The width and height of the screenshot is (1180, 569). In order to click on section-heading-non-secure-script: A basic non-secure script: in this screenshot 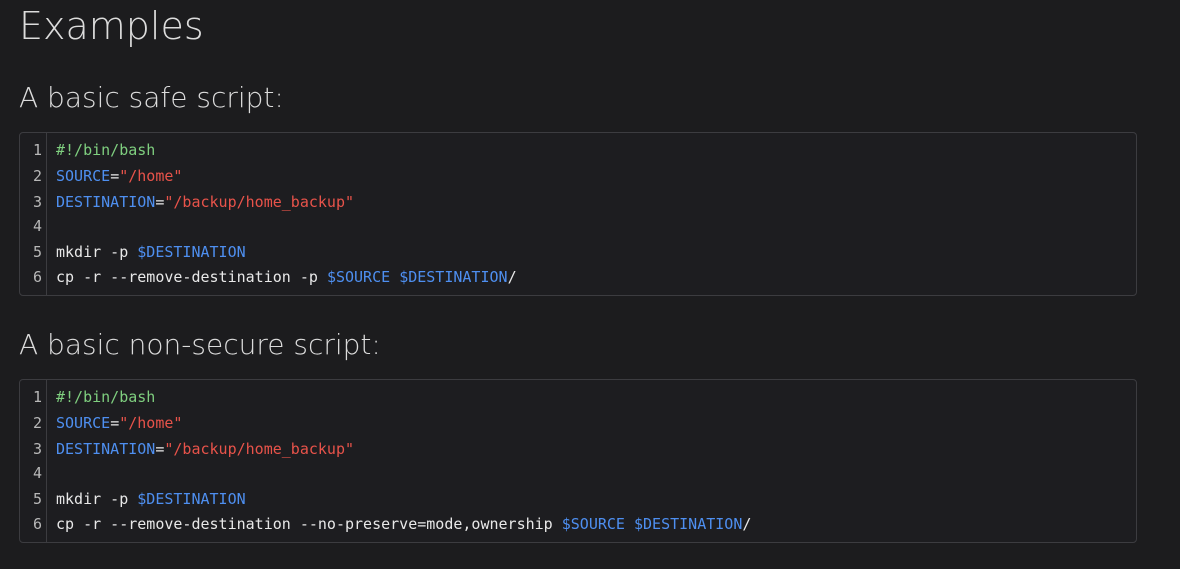, I will do `click(200, 344)`.